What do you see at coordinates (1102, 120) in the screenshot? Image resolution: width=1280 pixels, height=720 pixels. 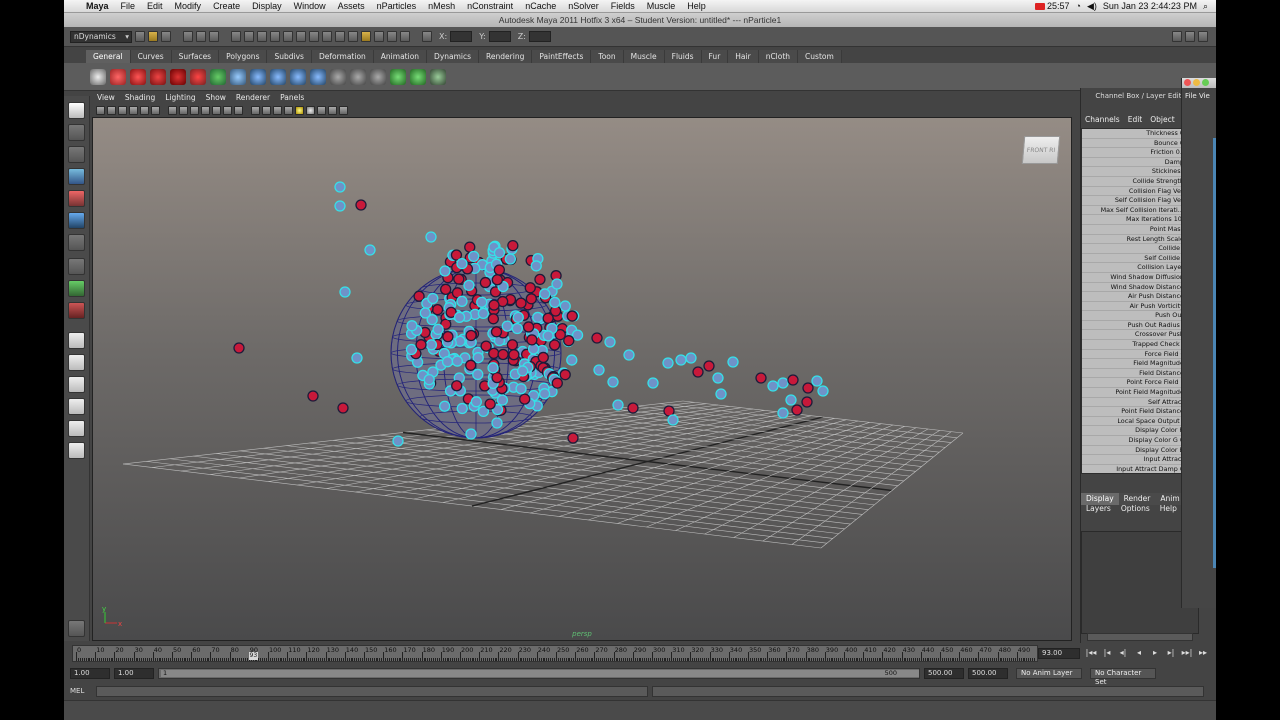 I see `channel-menu-channels: Channels` at bounding box center [1102, 120].